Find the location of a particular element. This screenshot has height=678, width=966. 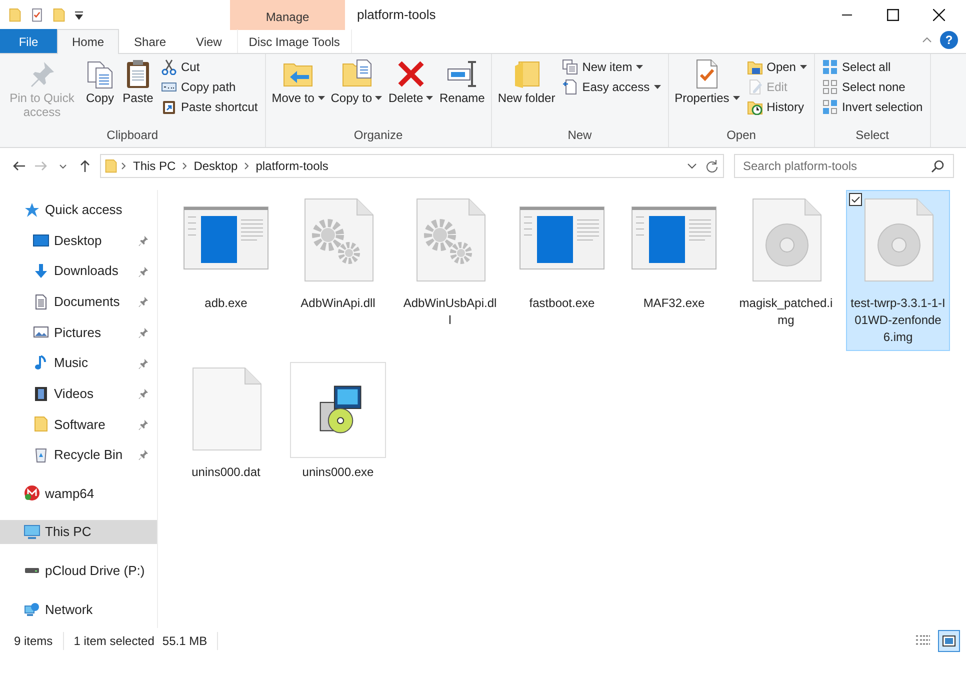

file-name: AdbWinApi.dll is located at coordinates (338, 303).